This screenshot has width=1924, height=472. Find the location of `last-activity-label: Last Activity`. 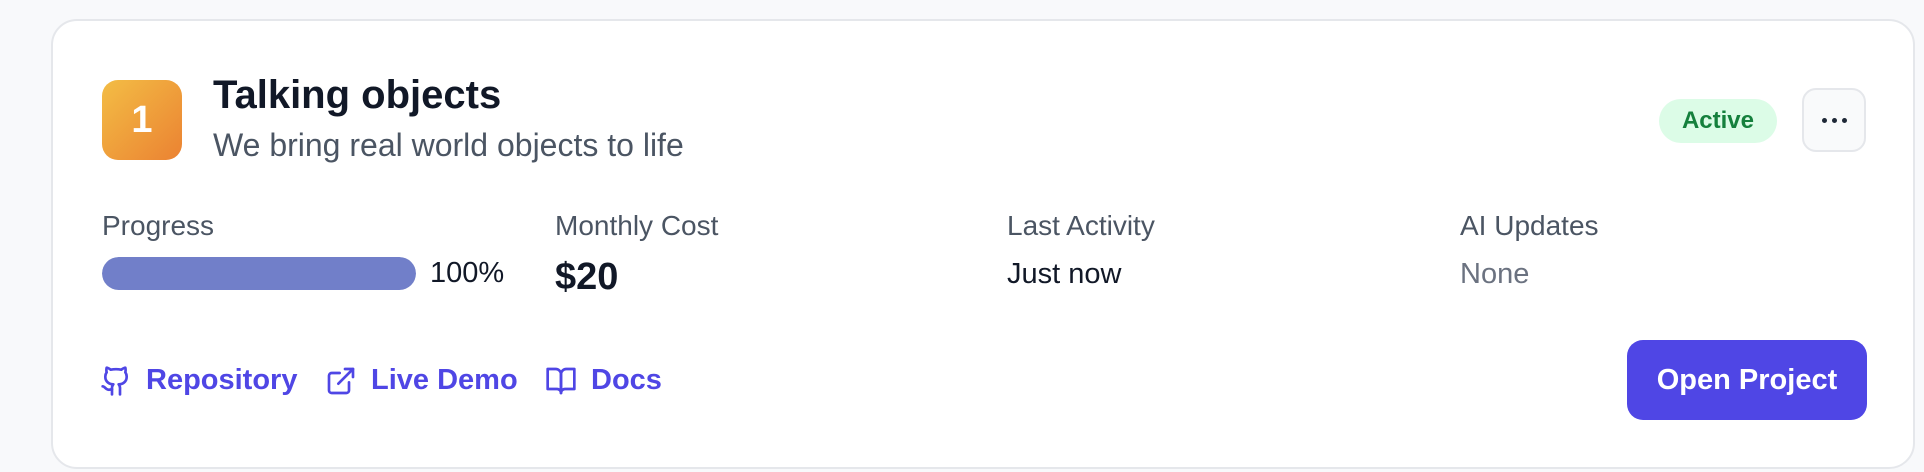

last-activity-label: Last Activity is located at coordinates (1081, 225).